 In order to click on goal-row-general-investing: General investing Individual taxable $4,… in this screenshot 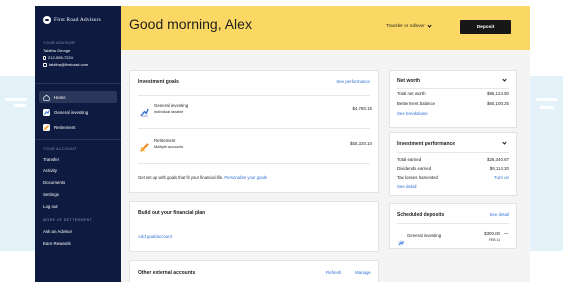, I will do `click(255, 110)`.